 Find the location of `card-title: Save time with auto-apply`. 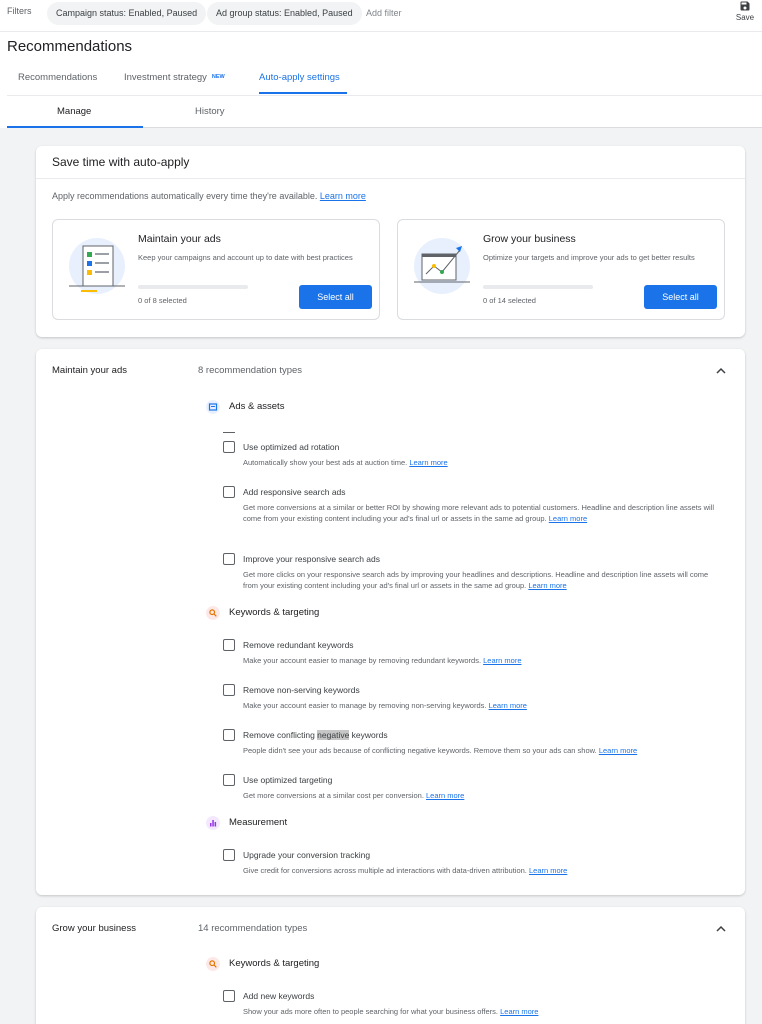

card-title: Save time with auto-apply is located at coordinates (121, 162).